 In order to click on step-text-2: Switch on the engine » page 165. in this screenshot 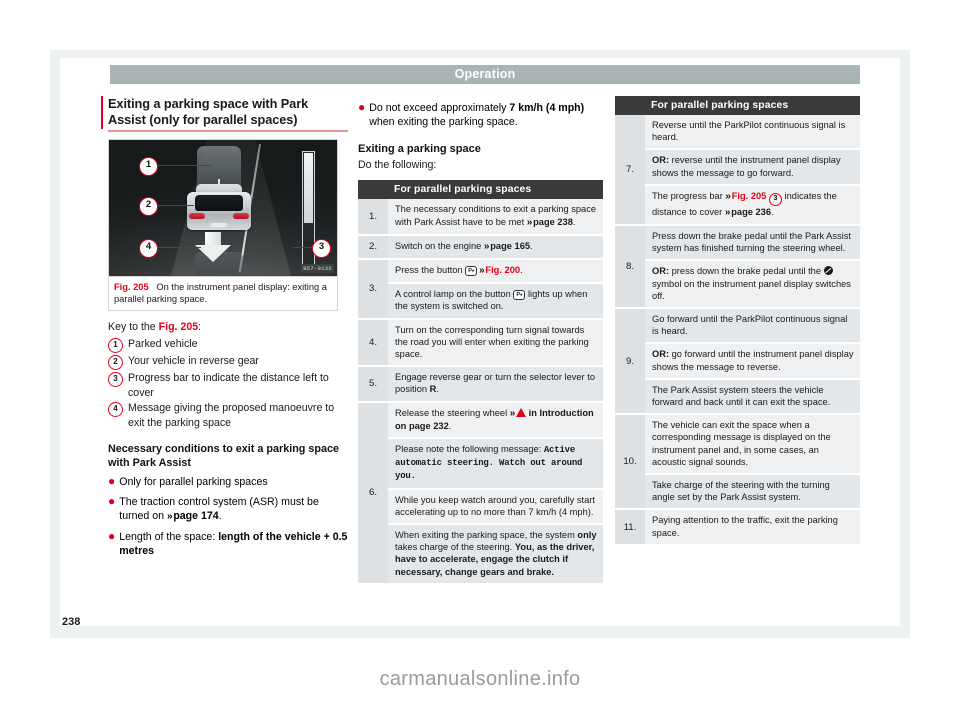, I will do `click(495, 247)`.